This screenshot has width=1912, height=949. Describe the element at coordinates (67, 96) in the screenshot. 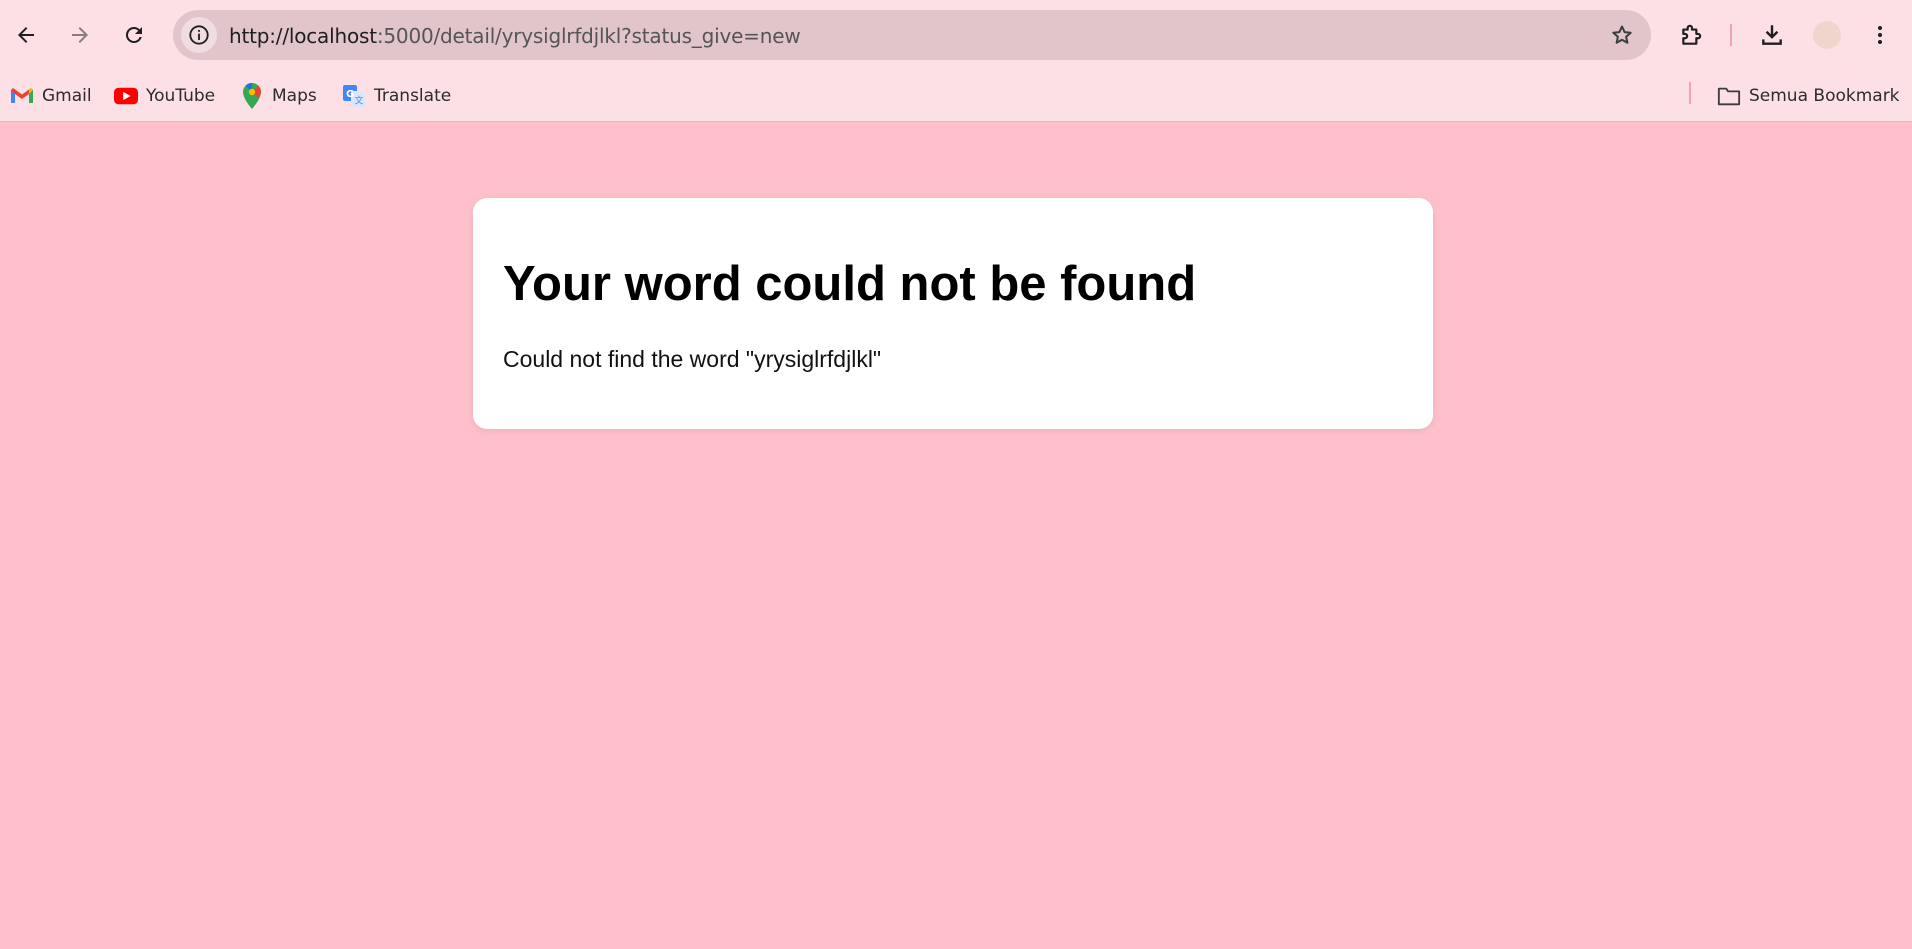

I see `bookmark-label: Gmail` at that location.